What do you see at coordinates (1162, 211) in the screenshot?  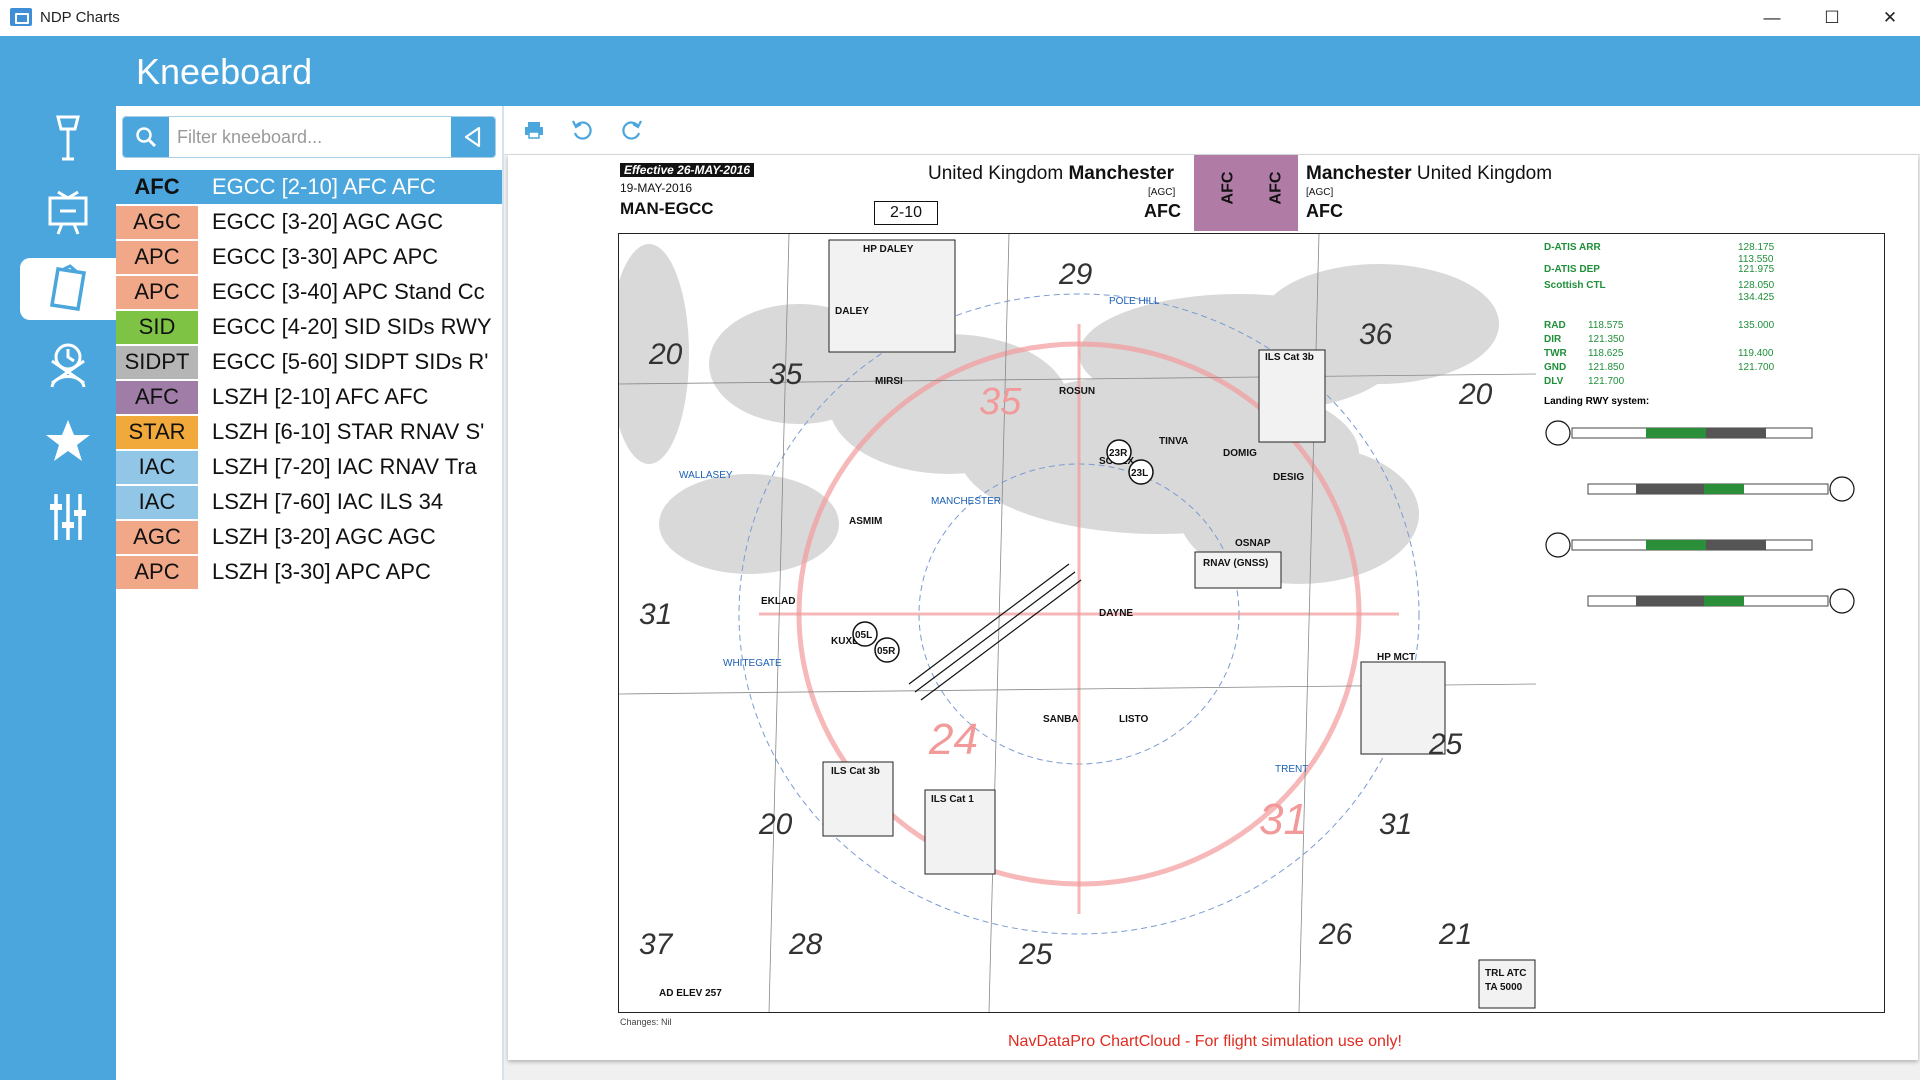 I see `type-left: AFC` at bounding box center [1162, 211].